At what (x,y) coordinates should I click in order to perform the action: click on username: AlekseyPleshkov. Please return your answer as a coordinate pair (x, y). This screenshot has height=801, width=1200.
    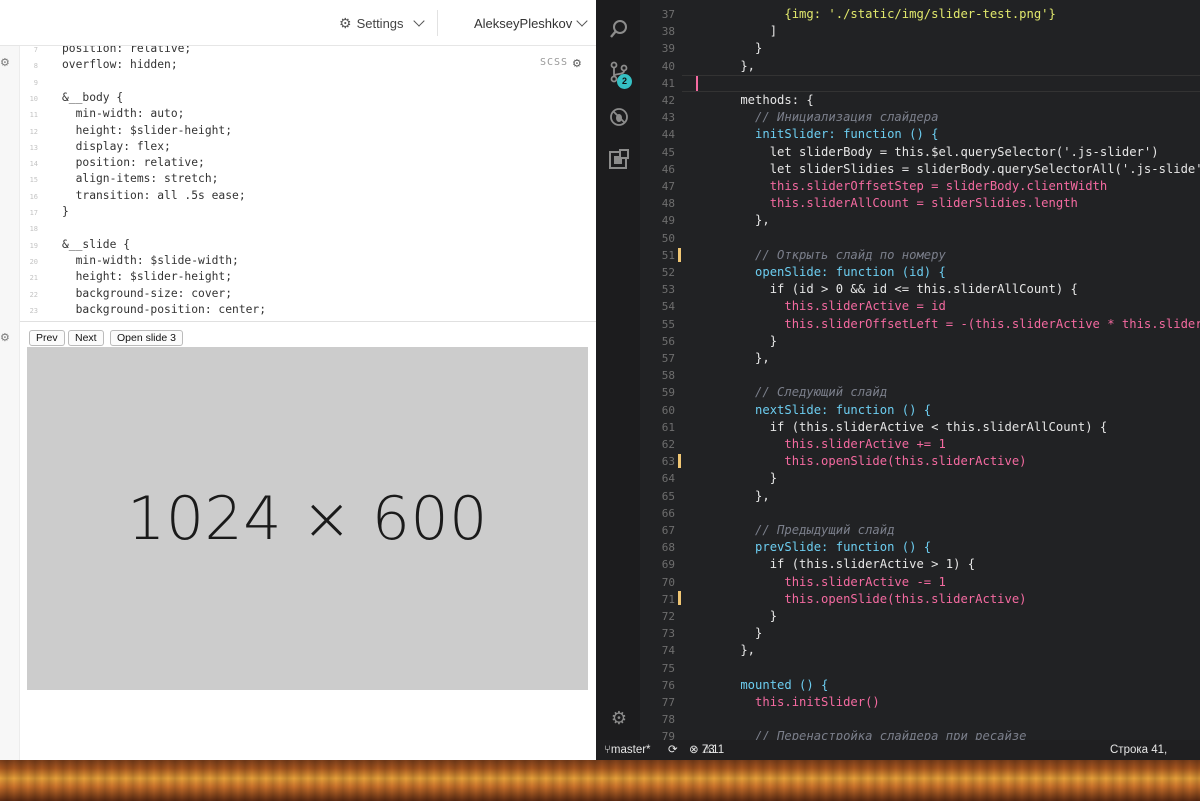
    Looking at the image, I should click on (523, 23).